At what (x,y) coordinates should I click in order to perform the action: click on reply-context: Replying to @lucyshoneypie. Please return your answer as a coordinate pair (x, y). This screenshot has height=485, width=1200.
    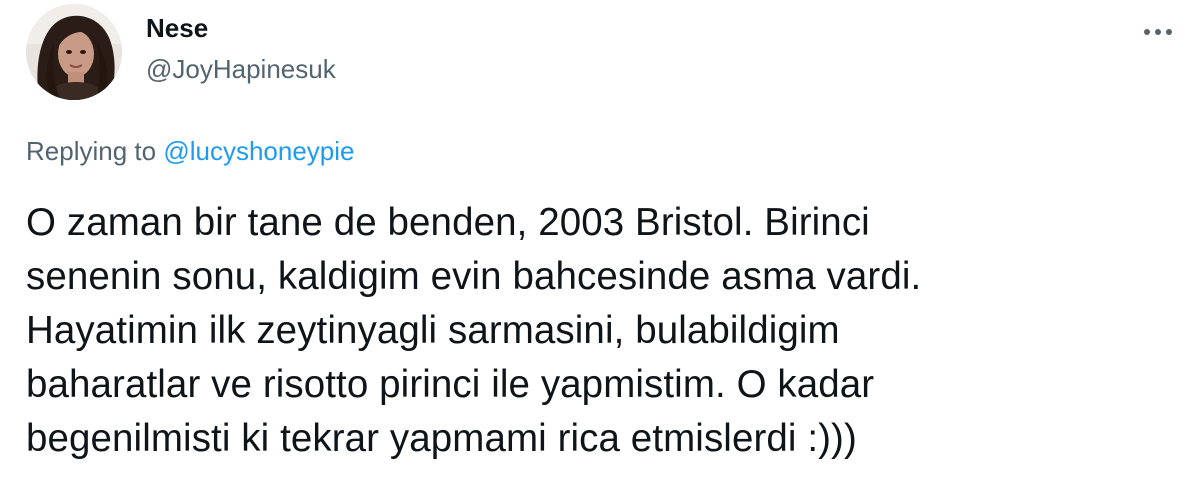
    Looking at the image, I should click on (190, 151).